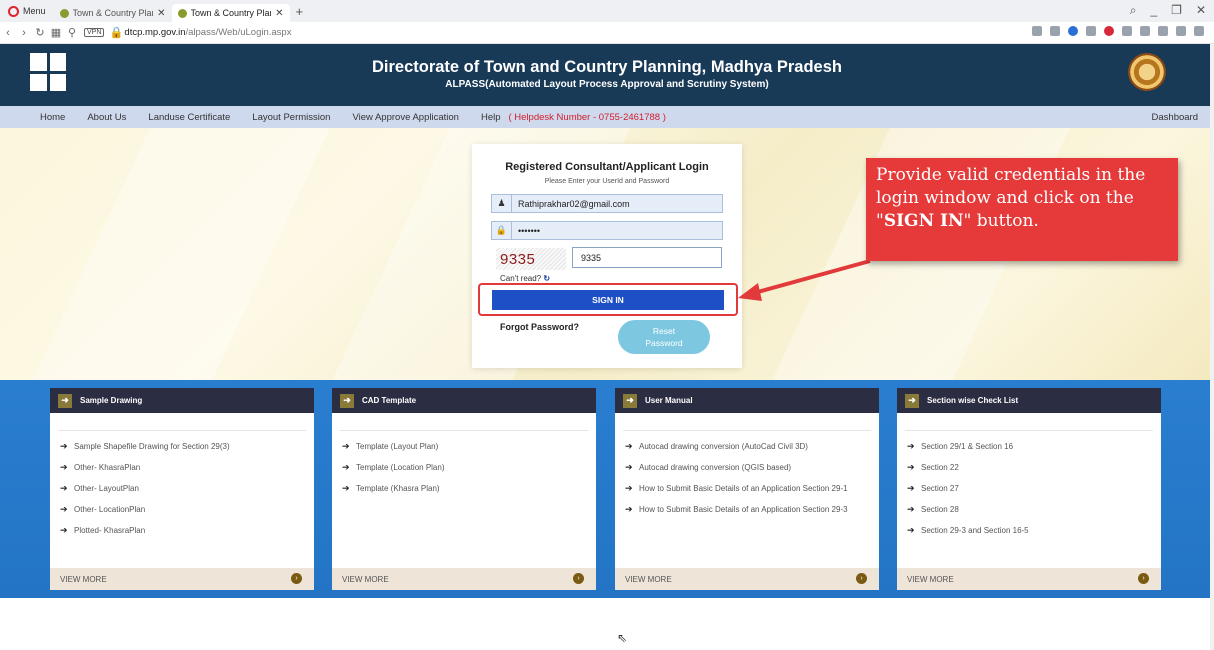 The height and width of the screenshot is (650, 1214). Describe the element at coordinates (291, 117) in the screenshot. I see `nav-layout-permission: Layout Permission` at that location.